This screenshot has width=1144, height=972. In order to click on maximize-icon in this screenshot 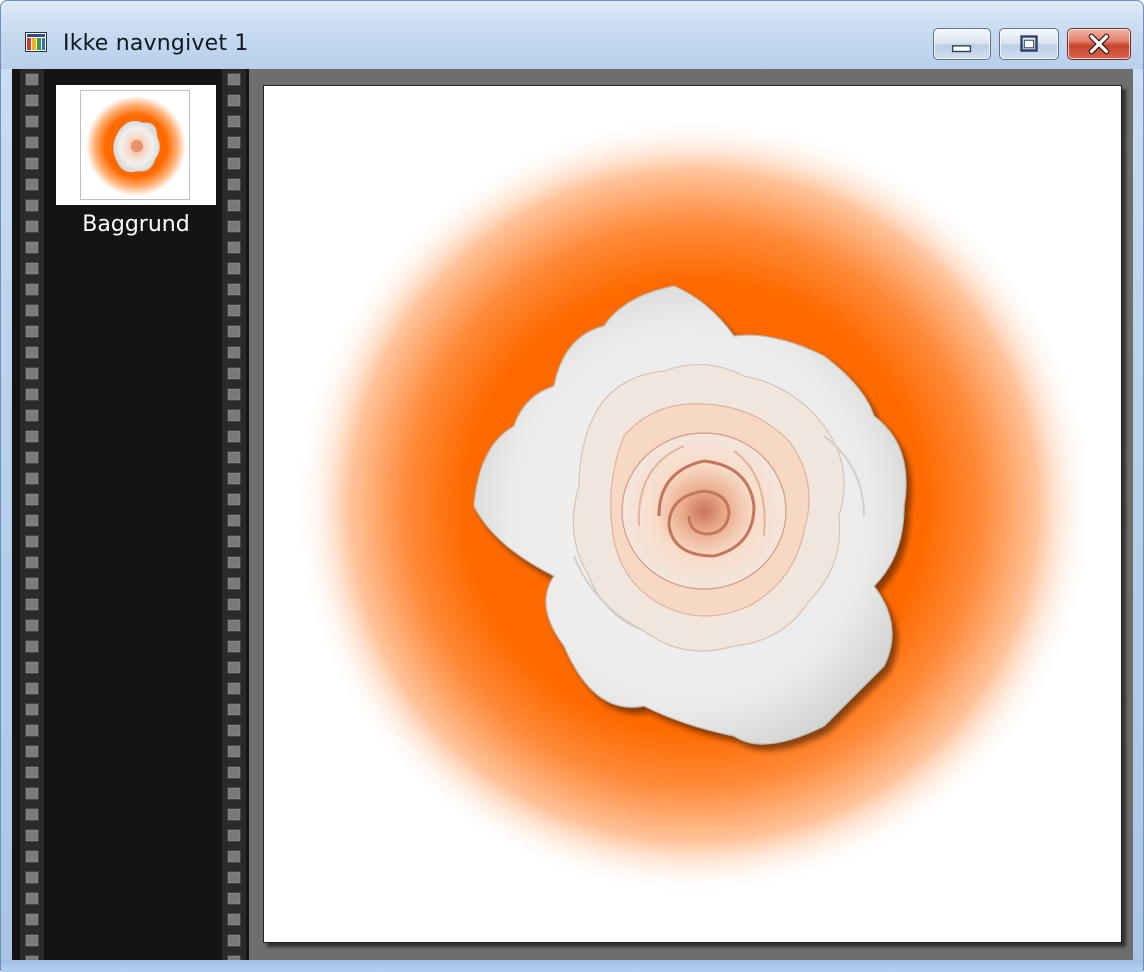, I will do `click(1029, 43)`.